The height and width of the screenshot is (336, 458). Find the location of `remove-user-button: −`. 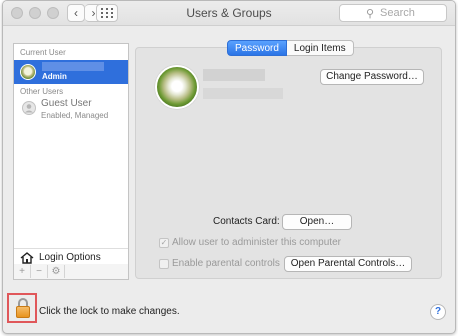

remove-user-button: − is located at coordinates (39, 271).